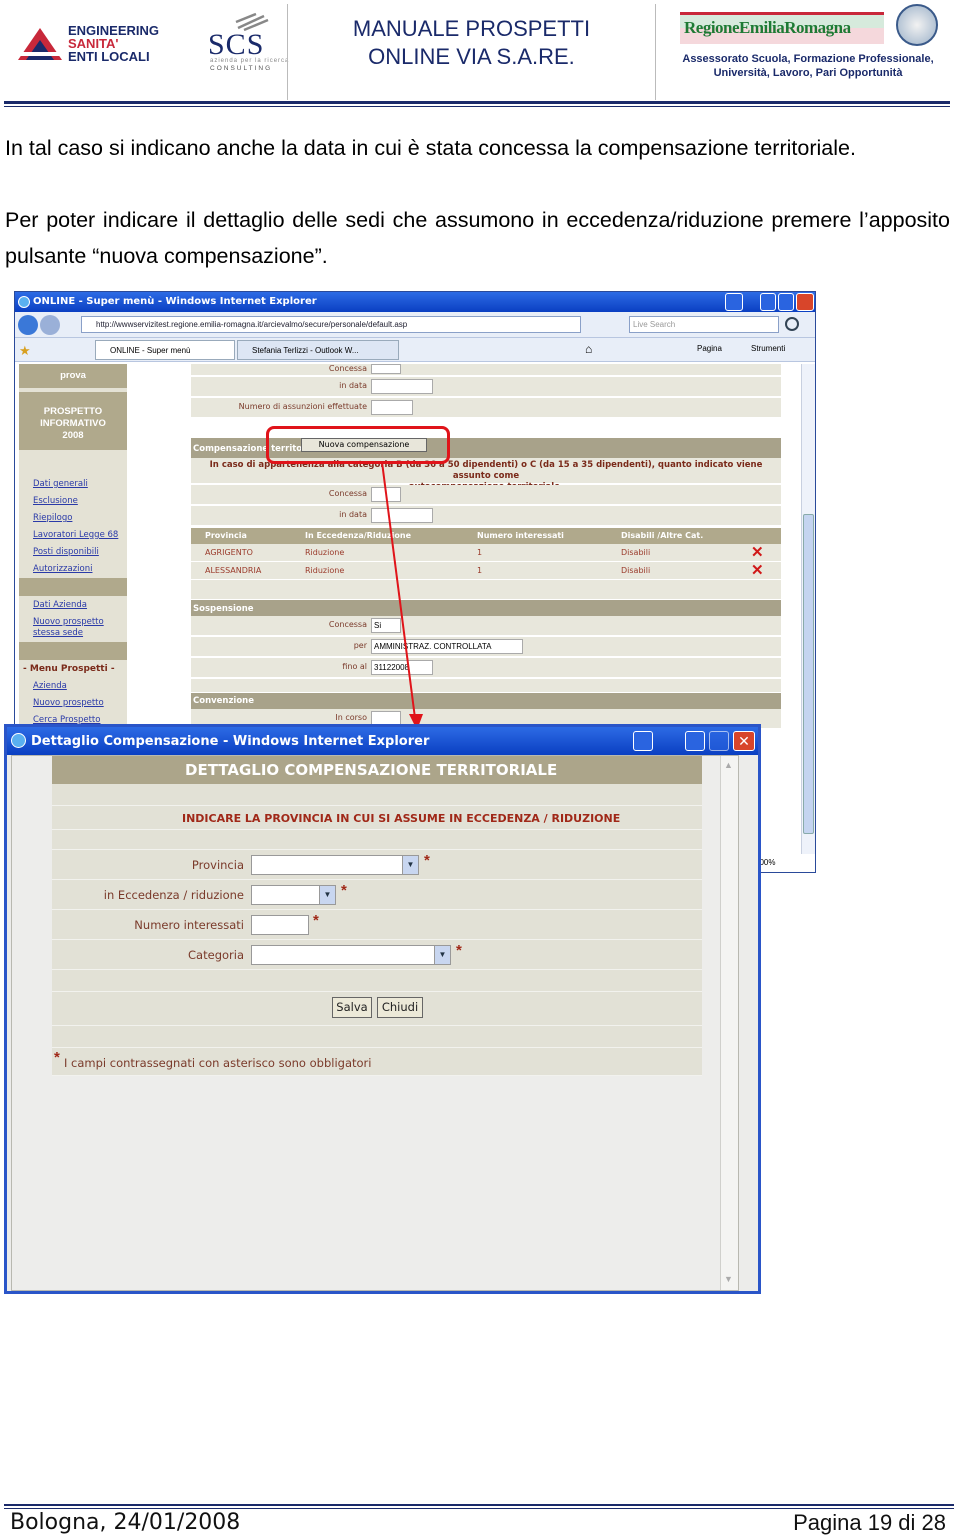 The image size is (960, 1539). What do you see at coordinates (236, 44) in the screenshot?
I see `scs-logo: SCS` at bounding box center [236, 44].